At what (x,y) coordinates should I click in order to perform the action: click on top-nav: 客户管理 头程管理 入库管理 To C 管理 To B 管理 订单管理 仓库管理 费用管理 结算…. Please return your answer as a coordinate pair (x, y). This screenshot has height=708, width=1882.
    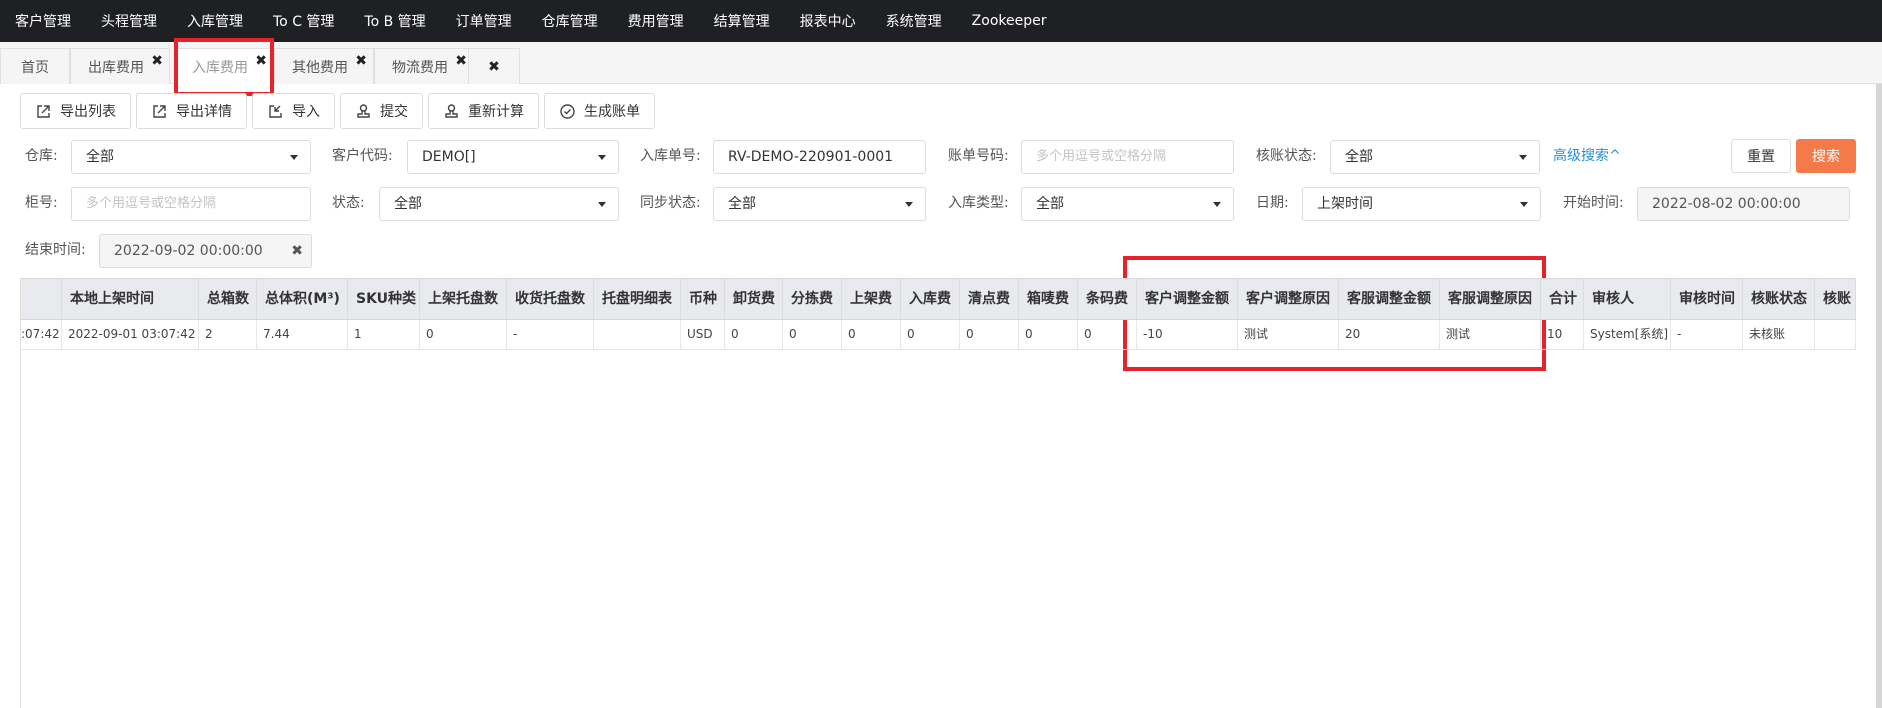
    Looking at the image, I should click on (941, 21).